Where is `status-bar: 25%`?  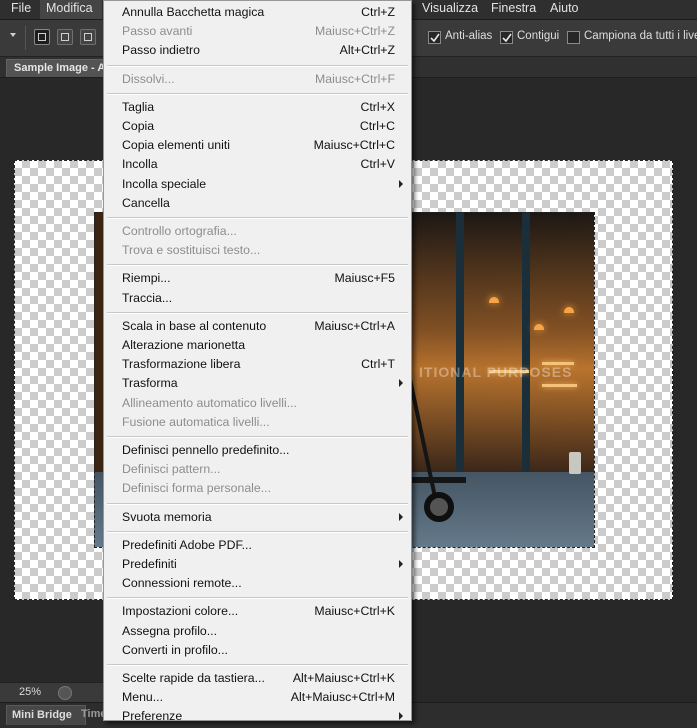
status-bar: 25% is located at coordinates (52, 692).